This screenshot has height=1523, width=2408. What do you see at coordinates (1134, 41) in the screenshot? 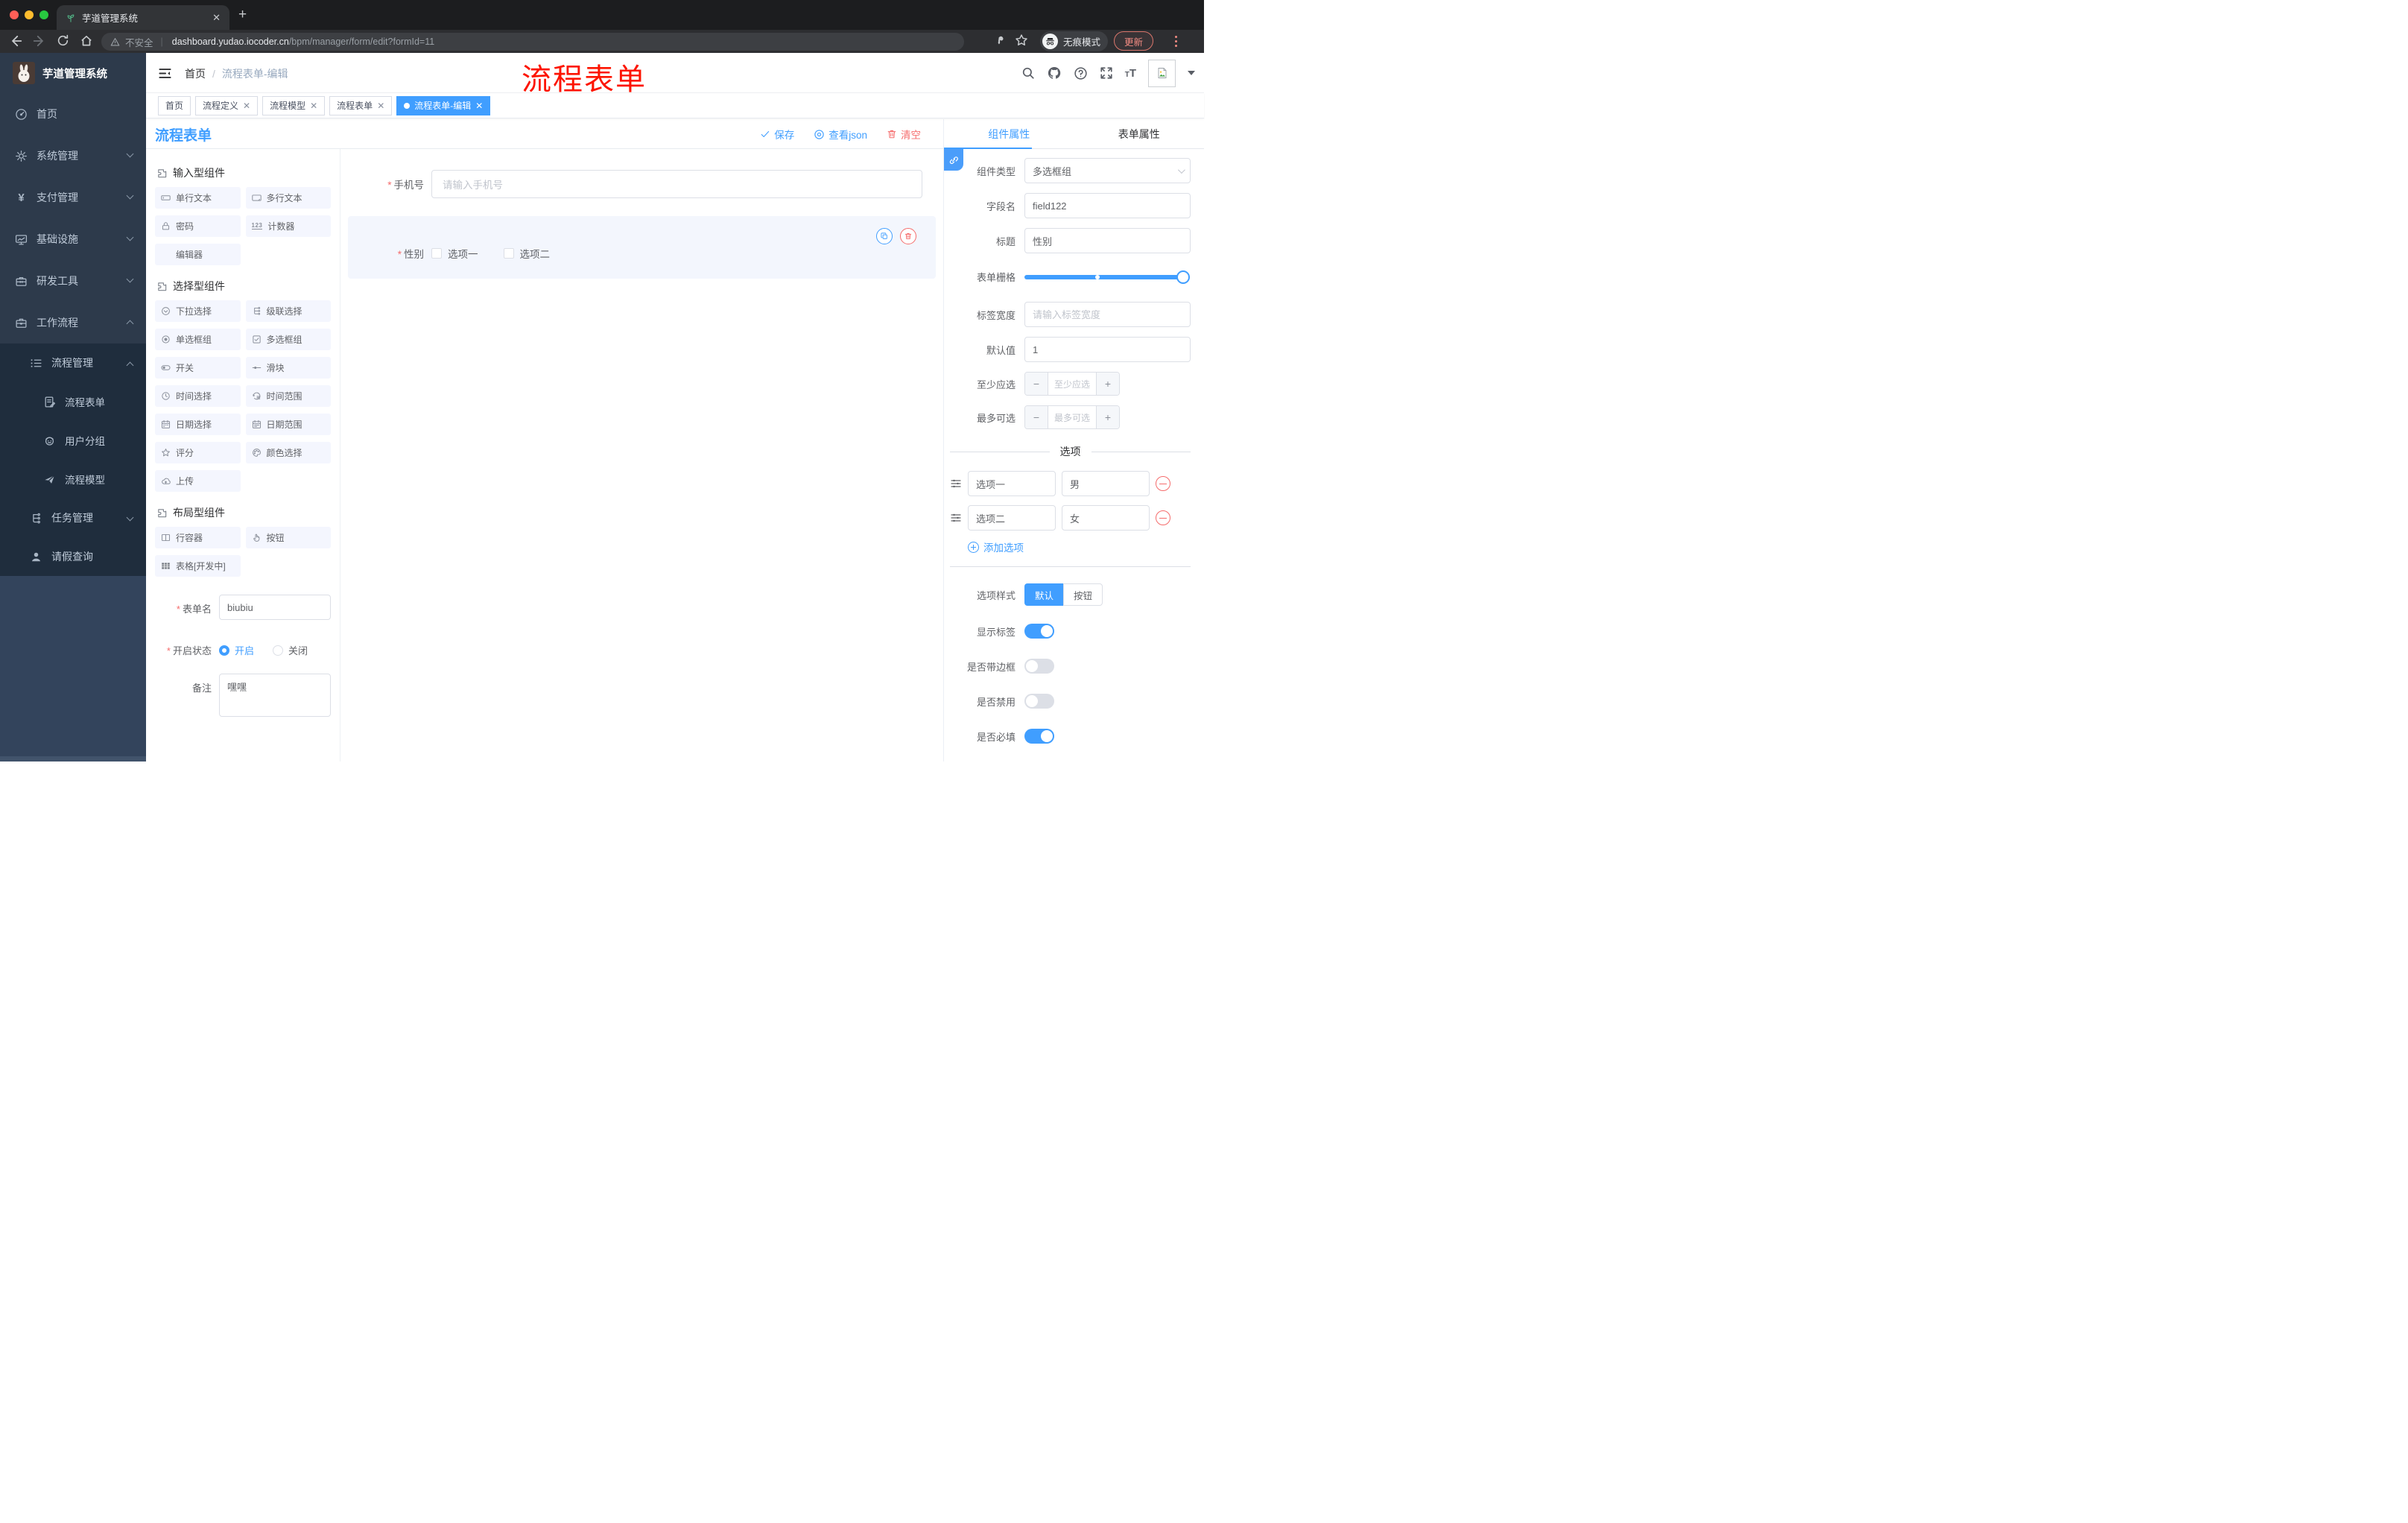
I see `browser-update-button: 更新` at bounding box center [1134, 41].